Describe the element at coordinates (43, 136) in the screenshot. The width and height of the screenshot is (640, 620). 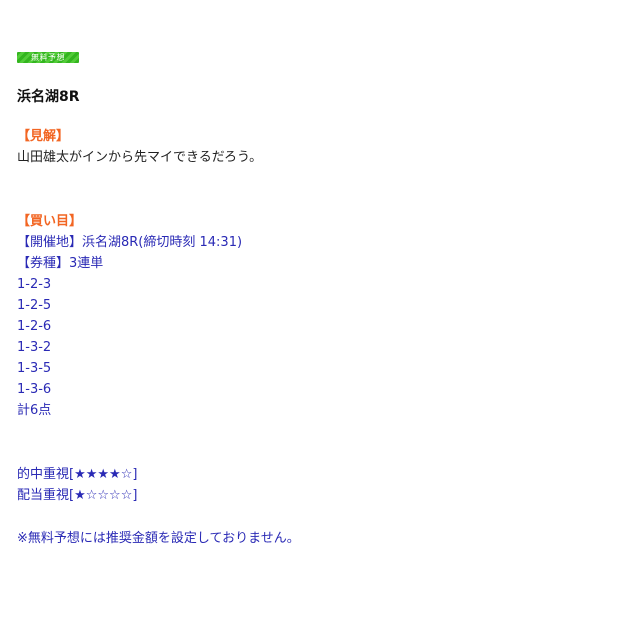
I see `opinion-heading: 【見解】` at that location.